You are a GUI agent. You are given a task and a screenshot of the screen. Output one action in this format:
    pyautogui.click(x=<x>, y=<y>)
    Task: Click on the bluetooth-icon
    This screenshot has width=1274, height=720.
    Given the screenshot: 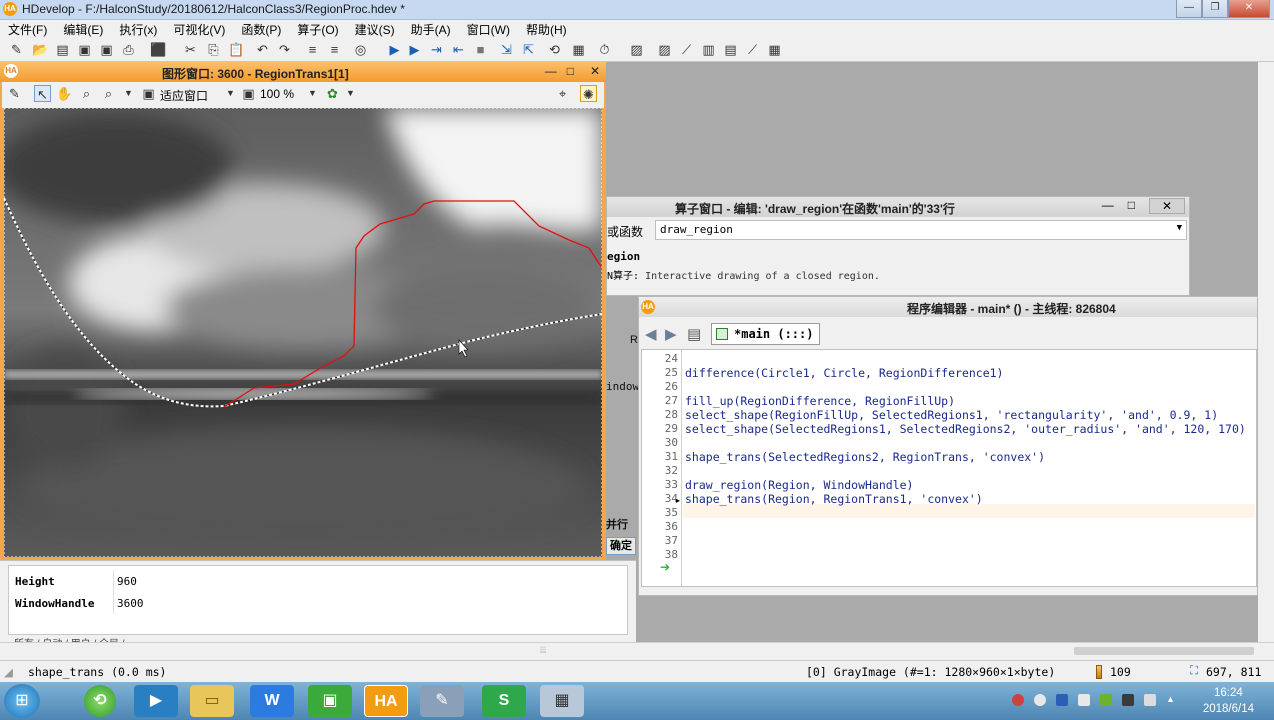 What is the action you would take?
    pyautogui.click(x=1062, y=700)
    